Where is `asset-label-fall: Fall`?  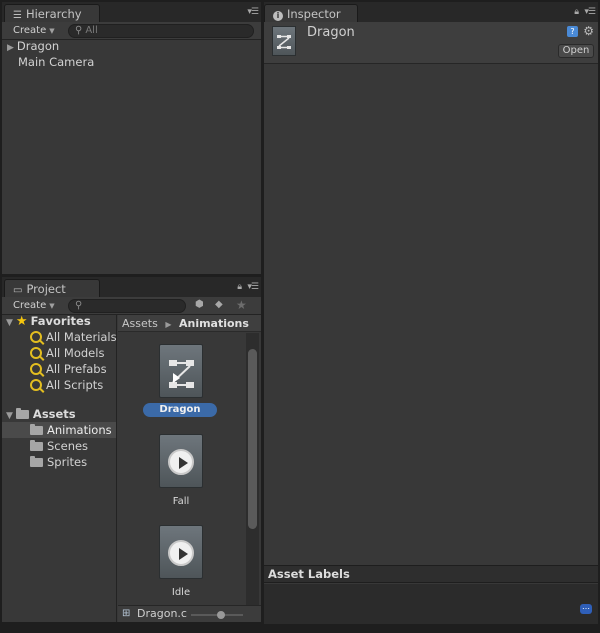 asset-label-fall: Fall is located at coordinates (181, 501).